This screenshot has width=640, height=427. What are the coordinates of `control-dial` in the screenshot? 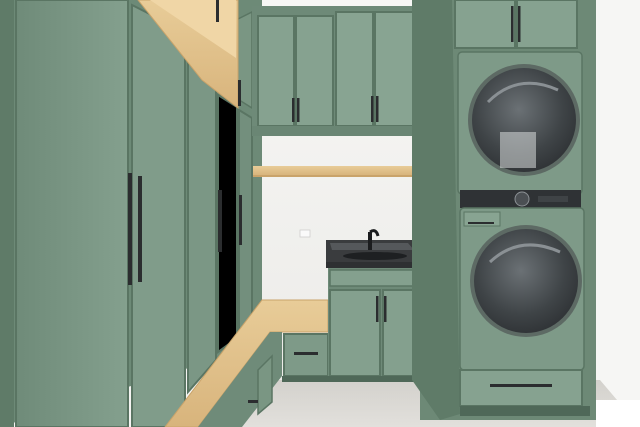 It's located at (522, 199).